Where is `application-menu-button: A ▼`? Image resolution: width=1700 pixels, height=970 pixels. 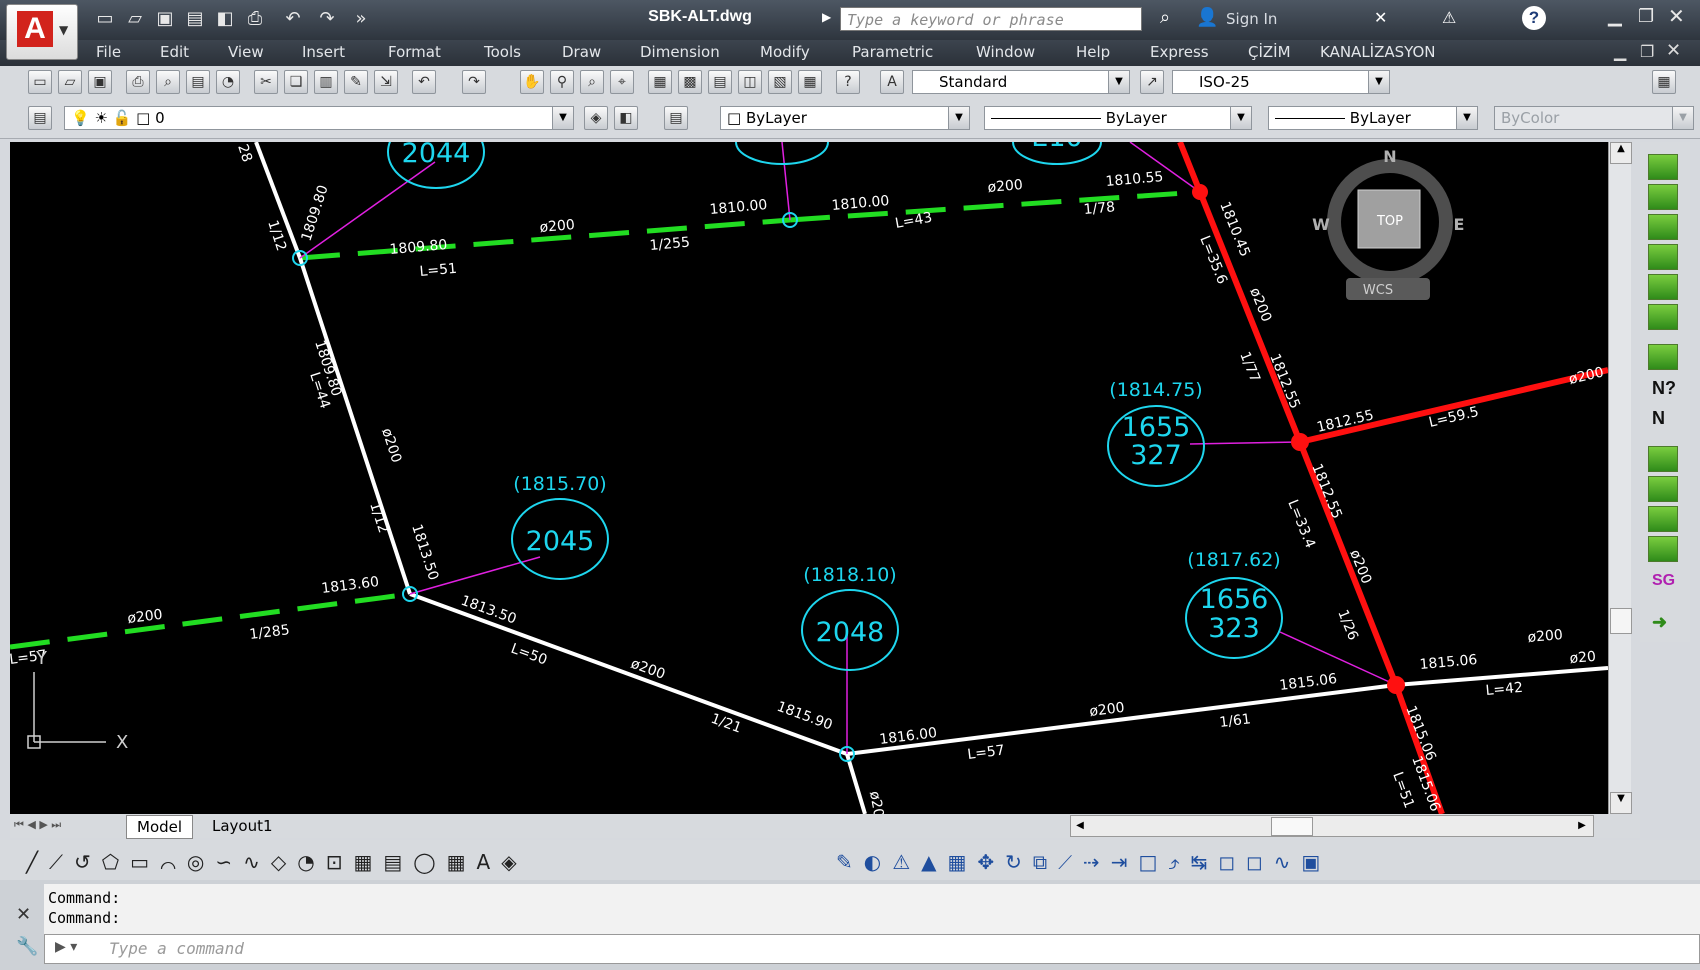 application-menu-button: A ▼ is located at coordinates (42, 32).